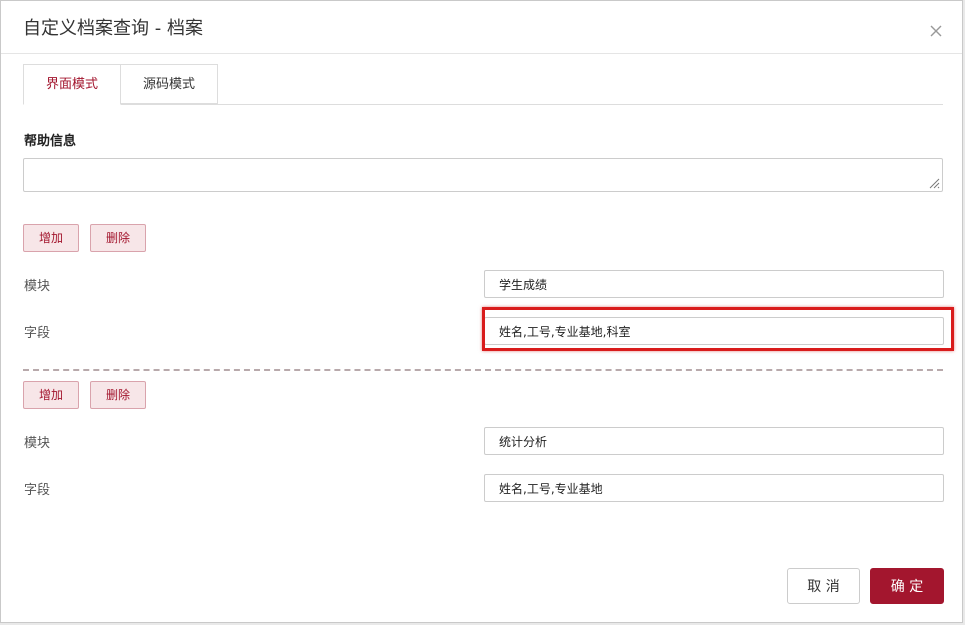 The image size is (965, 625). What do you see at coordinates (72, 84) in the screenshot?
I see `tab-ui-mode: 界面模式` at bounding box center [72, 84].